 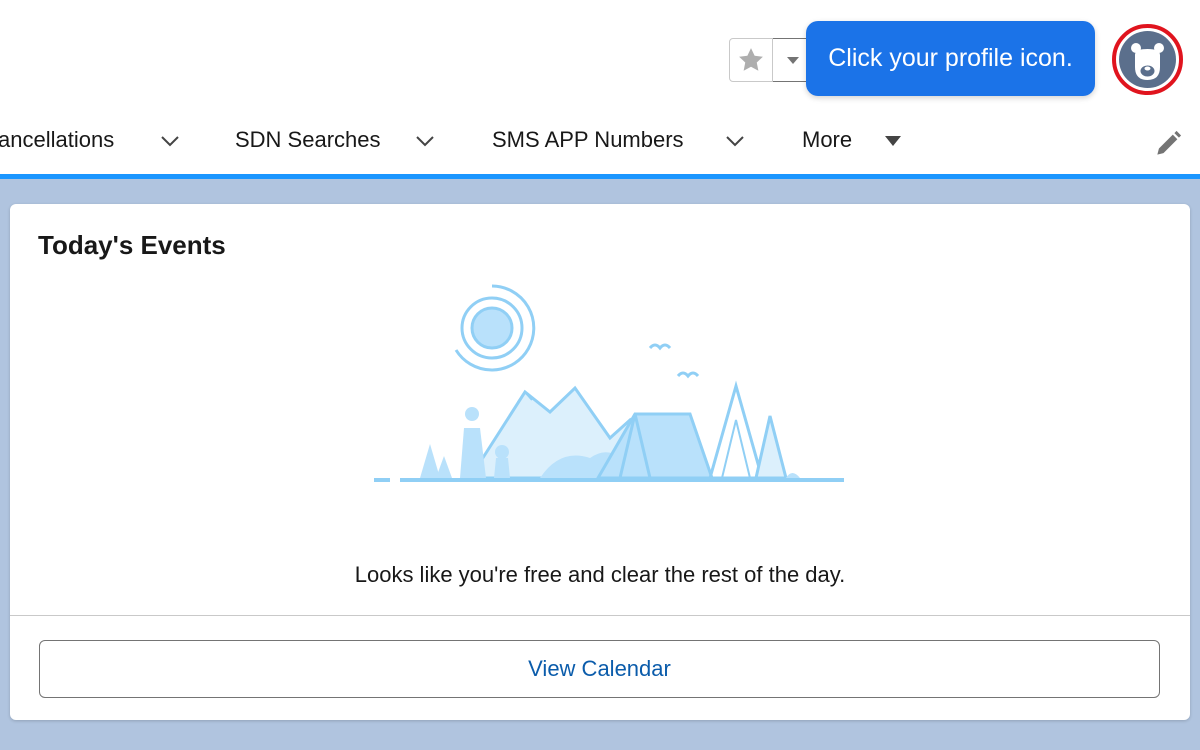 I want to click on nav-item-label: ancellations, so click(x=57, y=139).